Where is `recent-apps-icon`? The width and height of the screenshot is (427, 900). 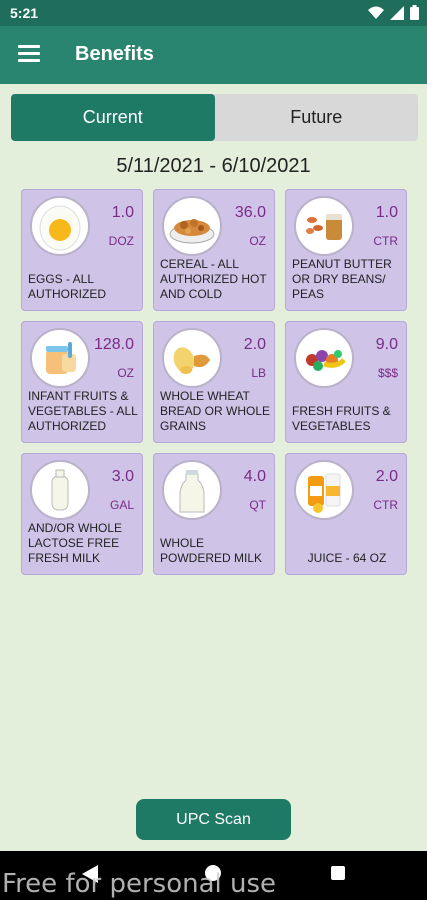
recent-apps-icon is located at coordinates (338, 873).